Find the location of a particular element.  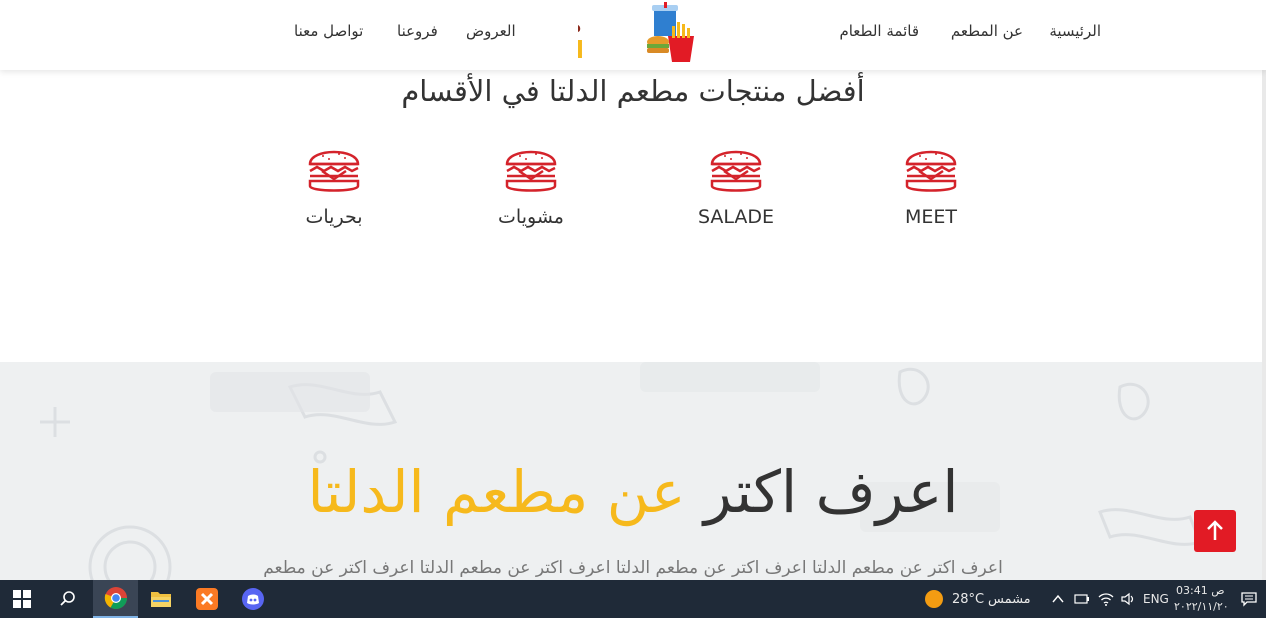

about-heading: اعرف اكتر عن مطعم الدلتا is located at coordinates (633, 492).